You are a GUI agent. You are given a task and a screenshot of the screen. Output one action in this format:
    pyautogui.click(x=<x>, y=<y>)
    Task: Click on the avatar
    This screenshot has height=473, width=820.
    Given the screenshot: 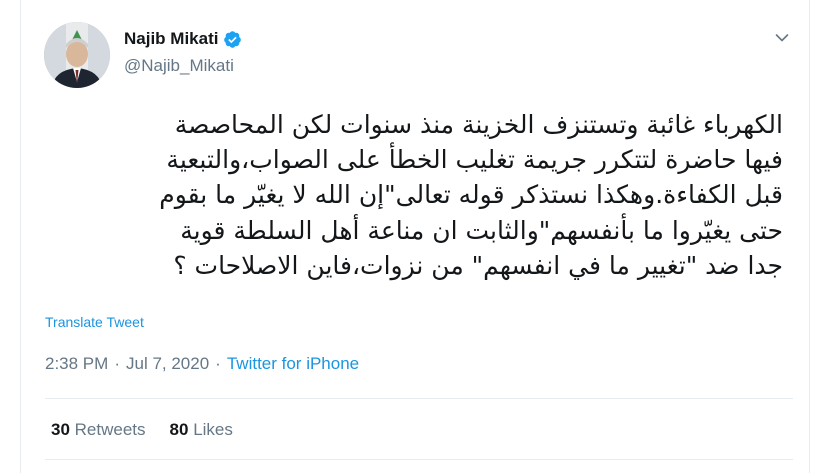 What is the action you would take?
    pyautogui.click(x=77, y=55)
    